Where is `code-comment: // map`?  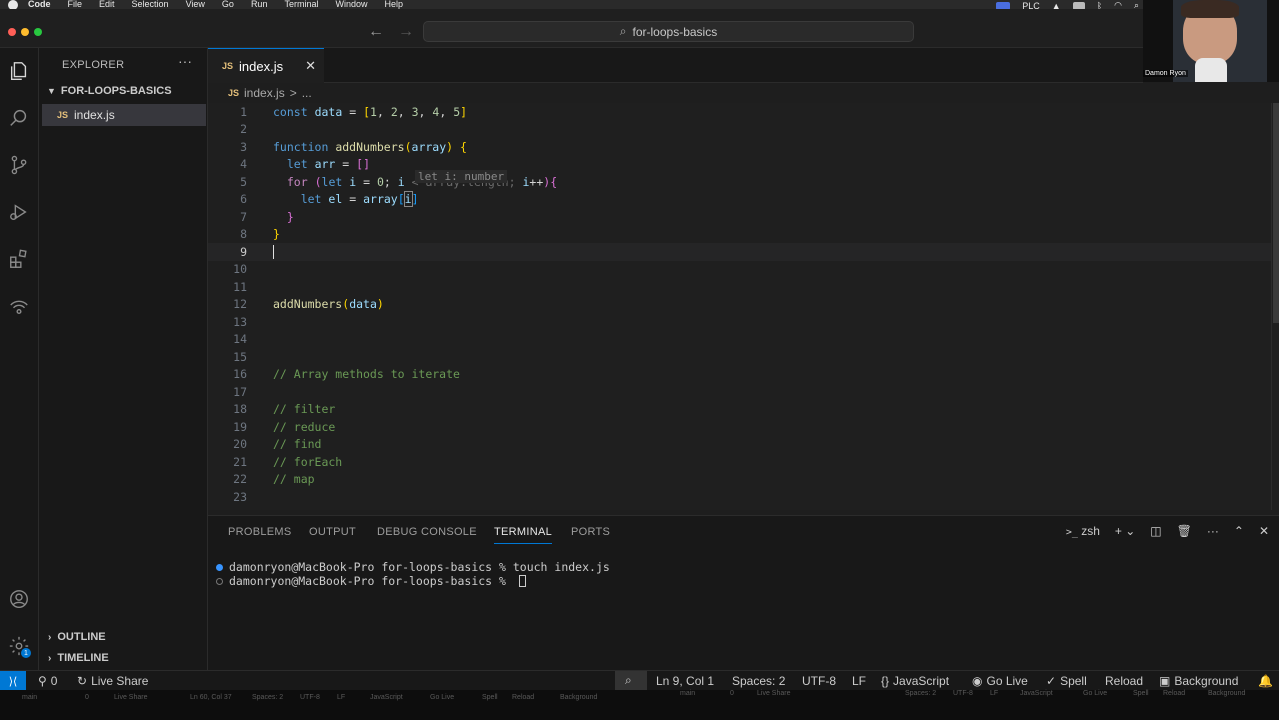
code-comment: // map is located at coordinates (294, 479).